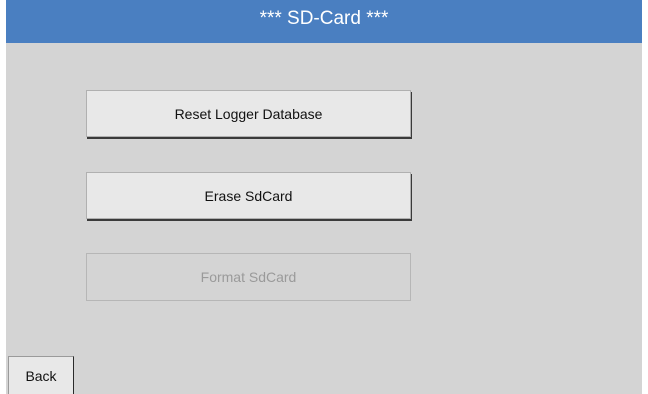  I want to click on reset-logger-database-button: Reset Logger Database, so click(248, 113).